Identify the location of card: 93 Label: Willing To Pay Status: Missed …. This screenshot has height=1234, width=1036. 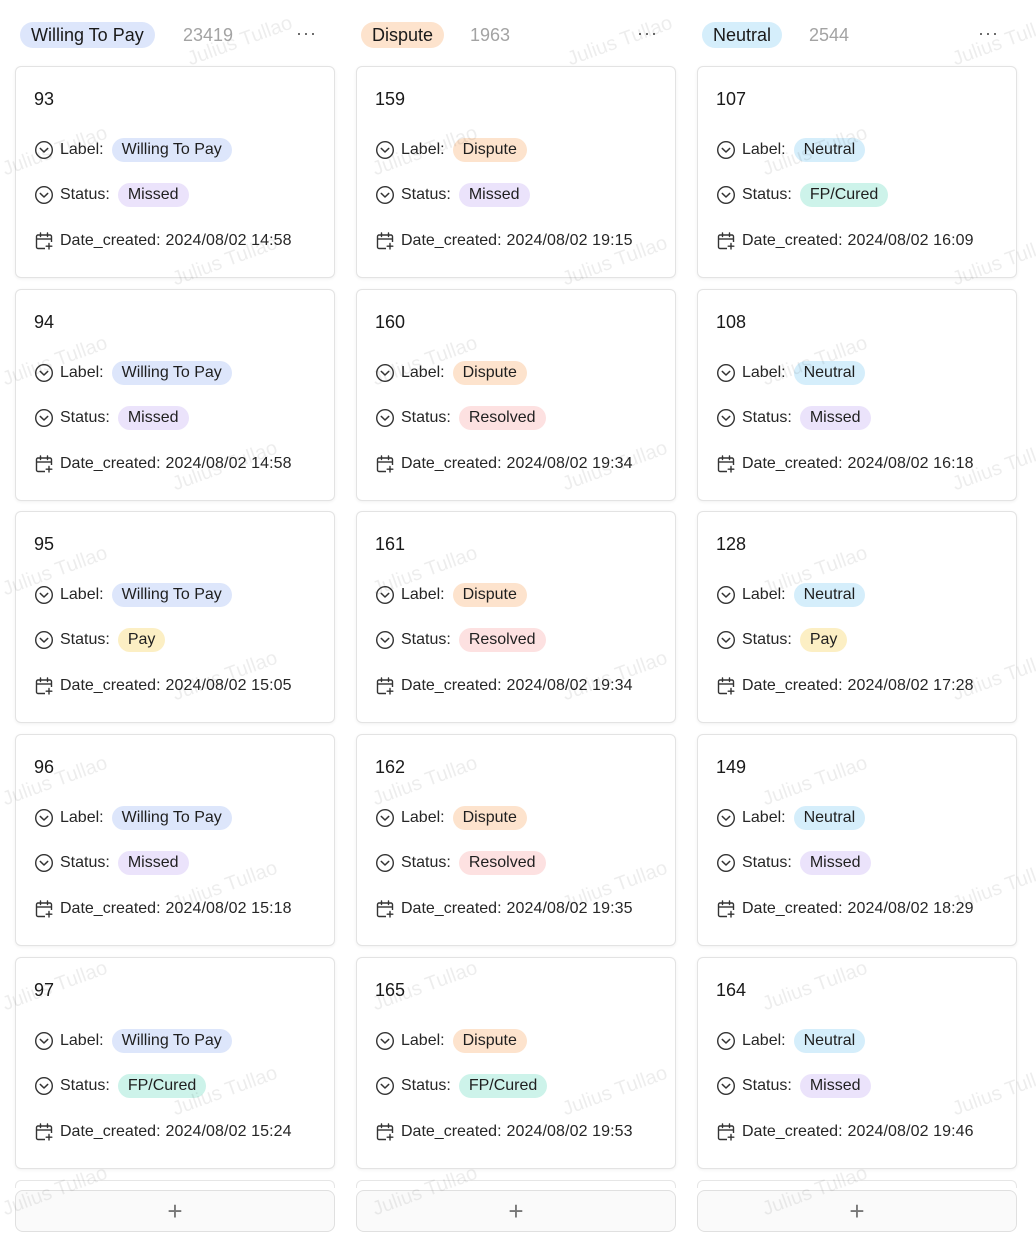
(175, 172).